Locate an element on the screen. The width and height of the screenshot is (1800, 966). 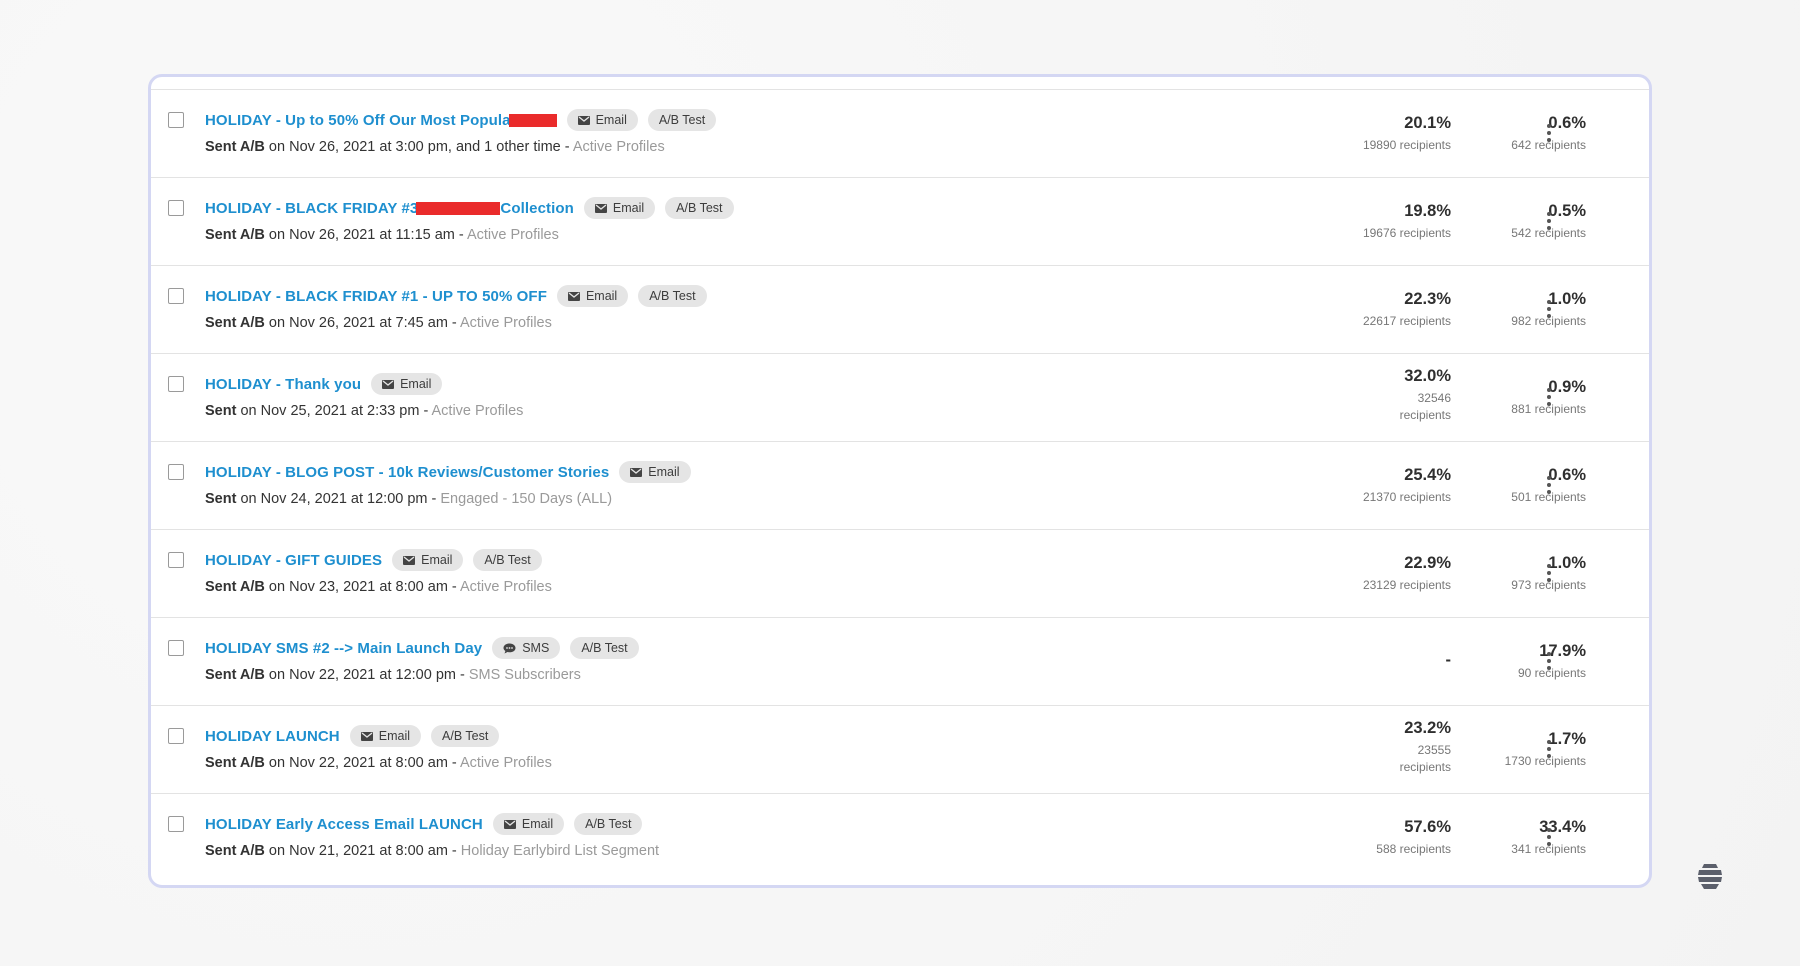
click-rate-metric: 33.4% 341 recipients is located at coordinates (1518, 837).